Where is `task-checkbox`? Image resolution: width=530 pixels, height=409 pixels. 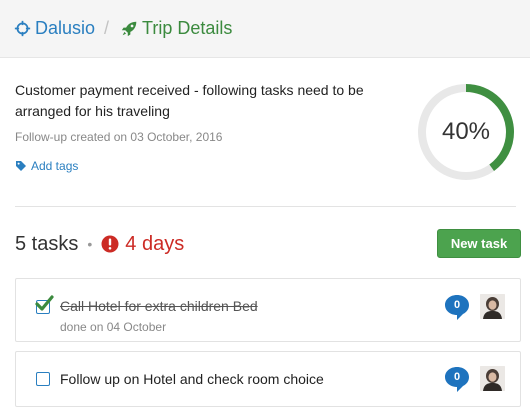 task-checkbox is located at coordinates (43, 379).